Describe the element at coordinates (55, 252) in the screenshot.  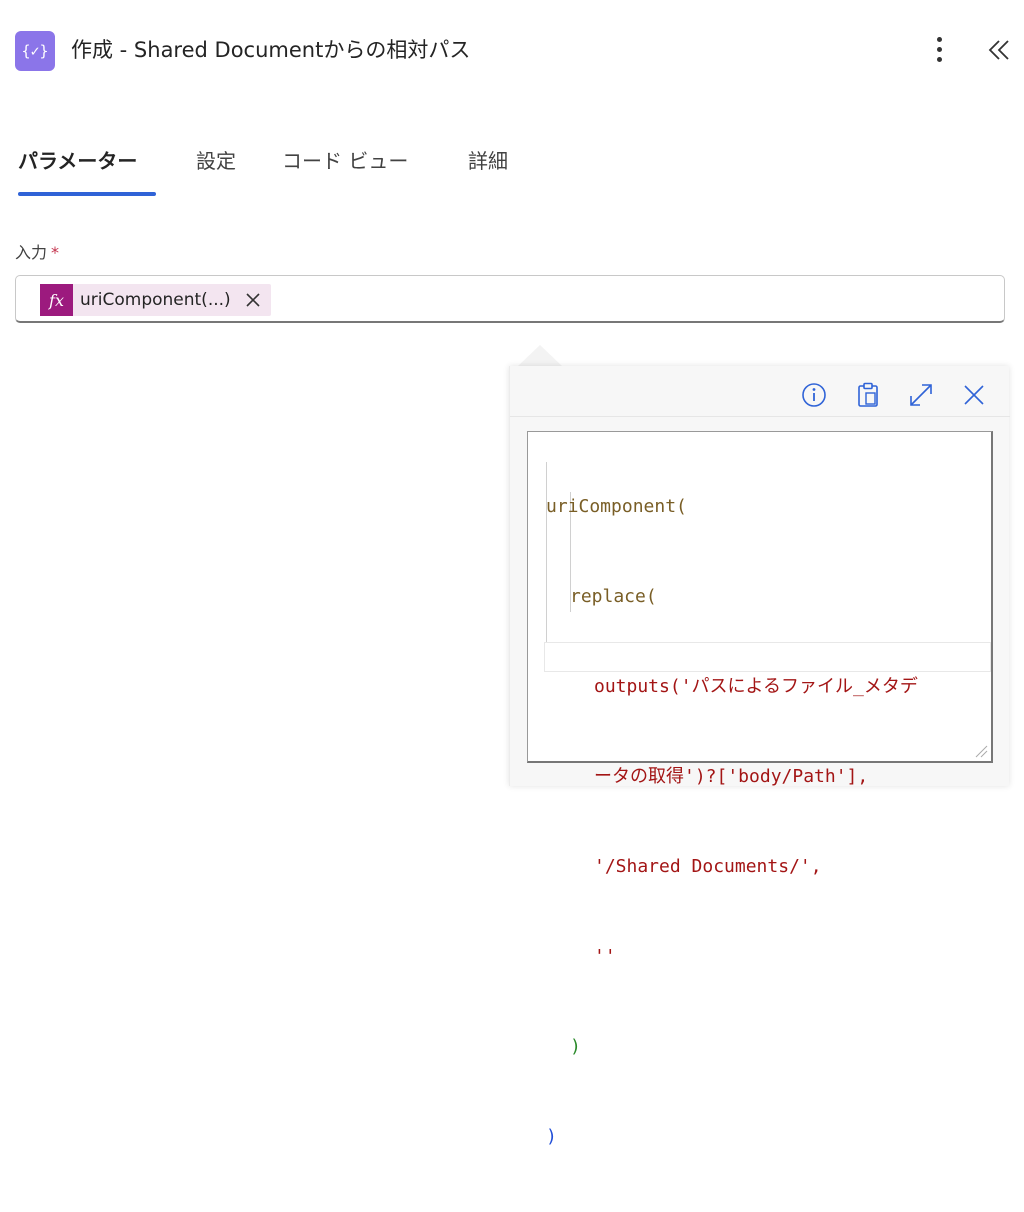
I see `required-marker: *` at that location.